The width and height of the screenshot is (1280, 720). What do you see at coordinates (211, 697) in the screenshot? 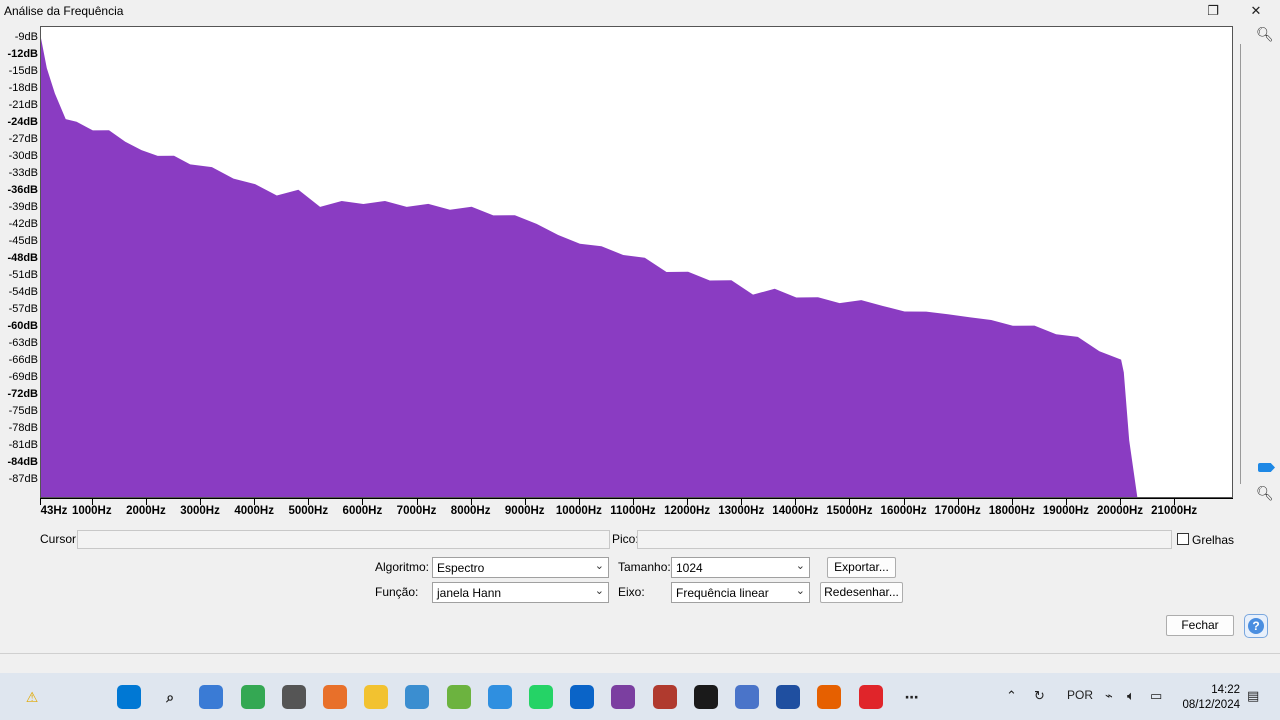
I see `widgets-icon` at bounding box center [211, 697].